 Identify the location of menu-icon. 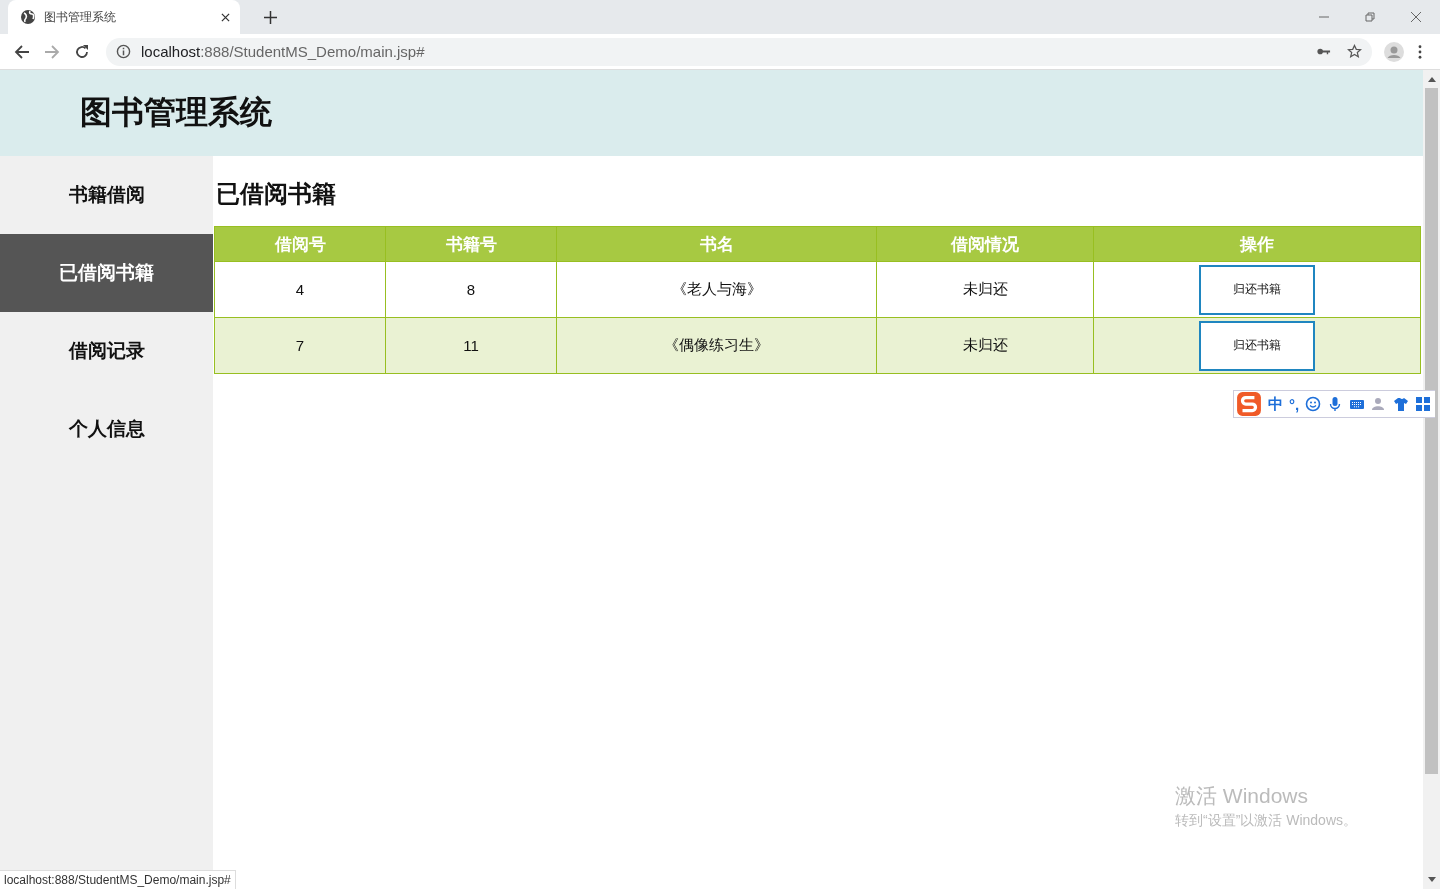
(1420, 51).